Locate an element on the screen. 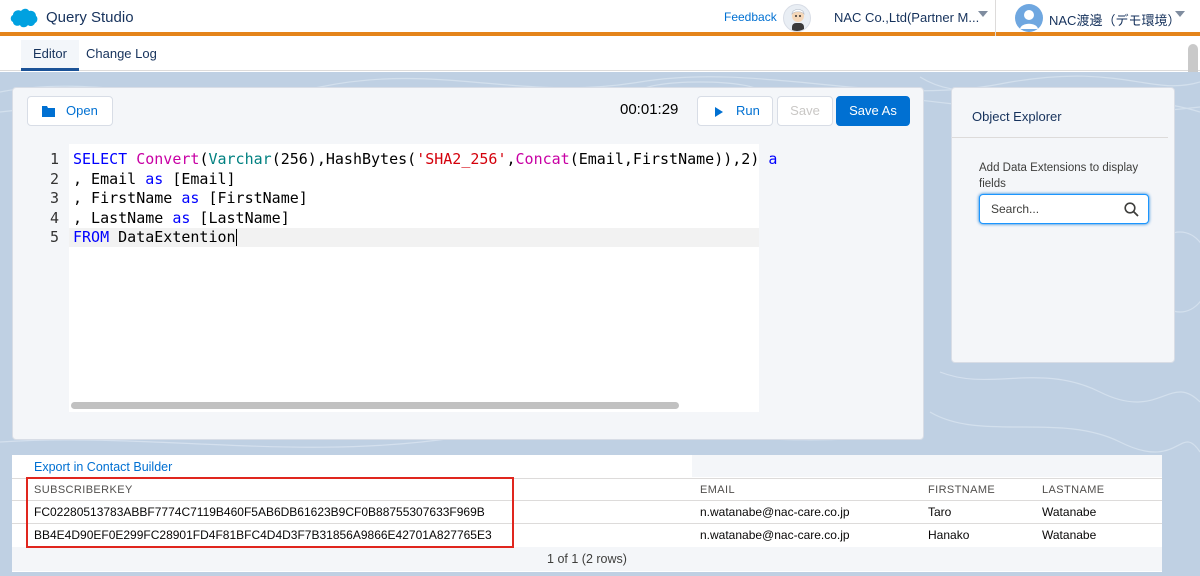 The height and width of the screenshot is (576, 1200). column-header-lastname: LASTNAME is located at coordinates (1073, 490).